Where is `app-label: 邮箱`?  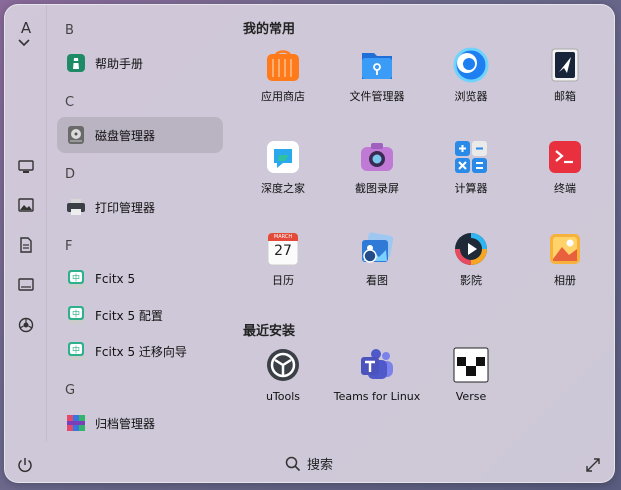 app-label: 邮箱 is located at coordinates (565, 96).